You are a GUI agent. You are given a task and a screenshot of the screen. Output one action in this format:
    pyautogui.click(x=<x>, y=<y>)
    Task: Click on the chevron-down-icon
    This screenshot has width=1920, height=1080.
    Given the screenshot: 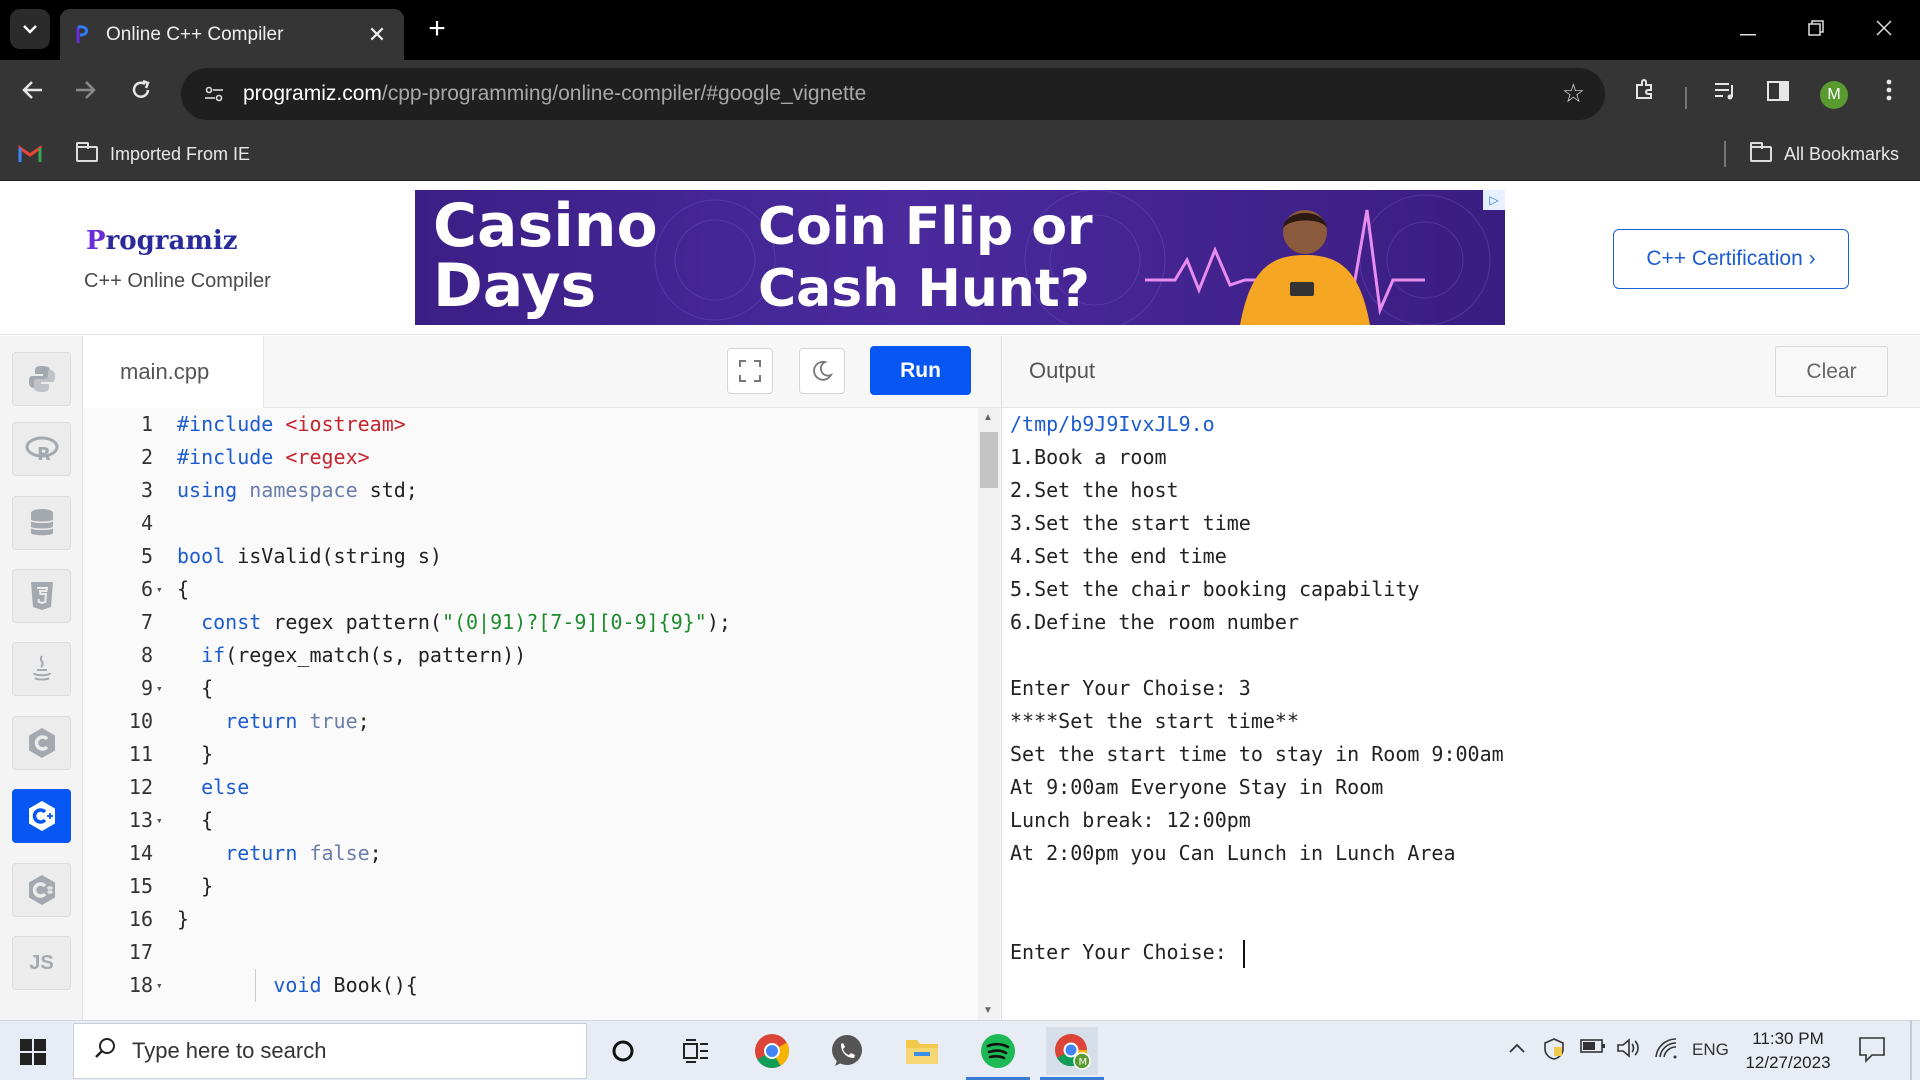 What is the action you would take?
    pyautogui.click(x=30, y=29)
    